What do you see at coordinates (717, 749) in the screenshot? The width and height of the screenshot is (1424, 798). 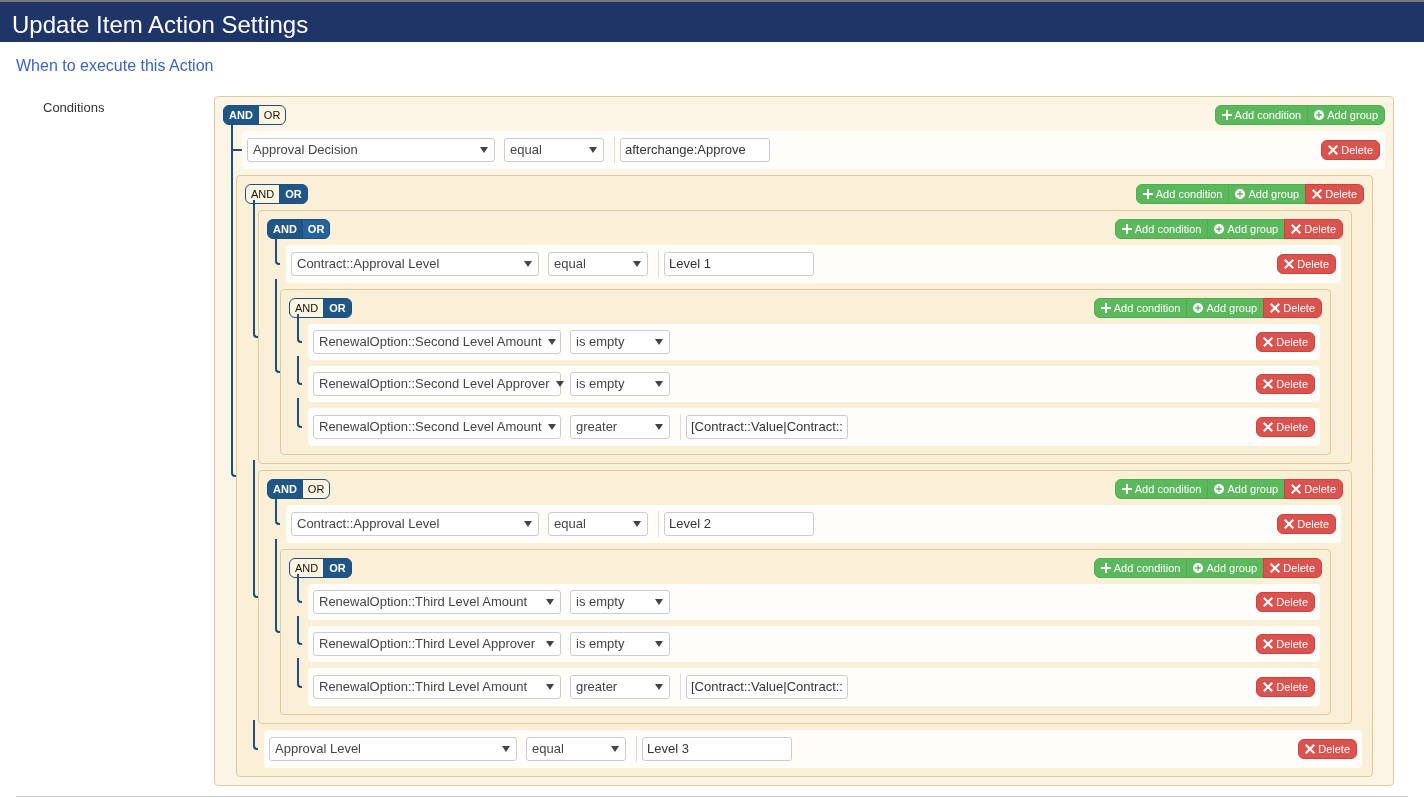 I see `value-field: Level 3` at bounding box center [717, 749].